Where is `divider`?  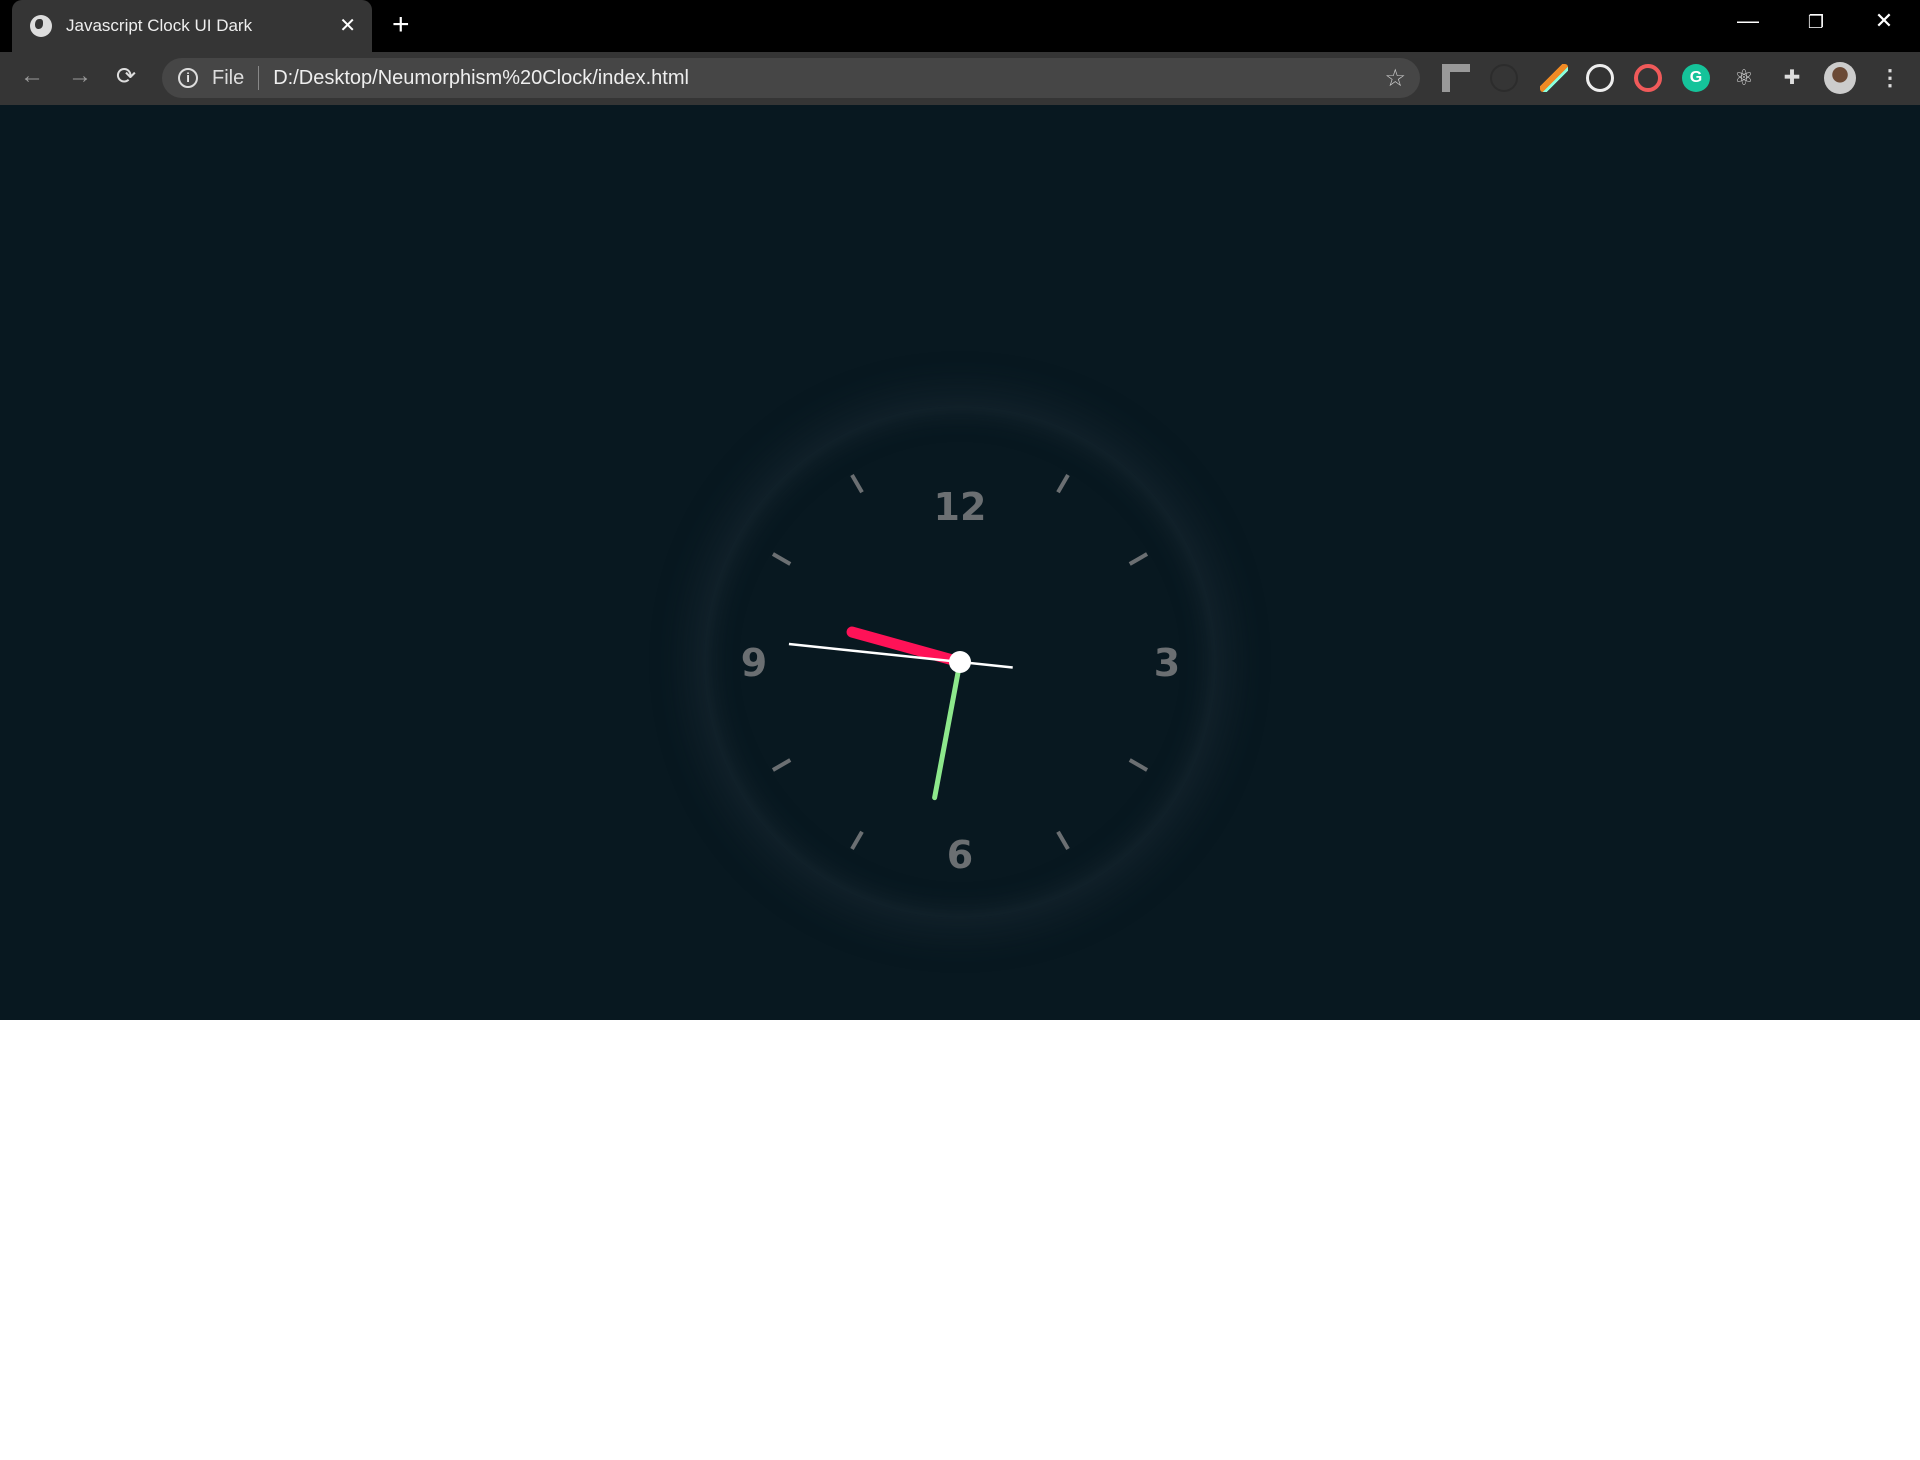 divider is located at coordinates (259, 78).